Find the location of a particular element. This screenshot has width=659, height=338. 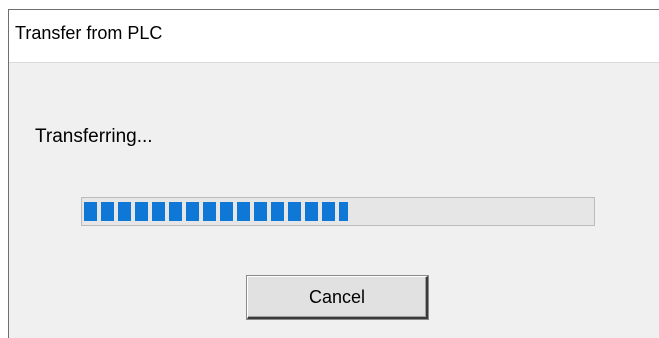

background-window-text-fragment: ▀▀▀▀▀▀▀▀▀▀▀▀ is located at coordinates (84, 4).